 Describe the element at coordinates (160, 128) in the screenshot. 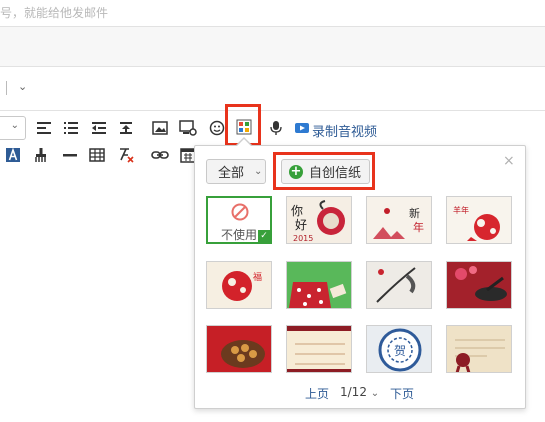

I see `image-icon` at that location.